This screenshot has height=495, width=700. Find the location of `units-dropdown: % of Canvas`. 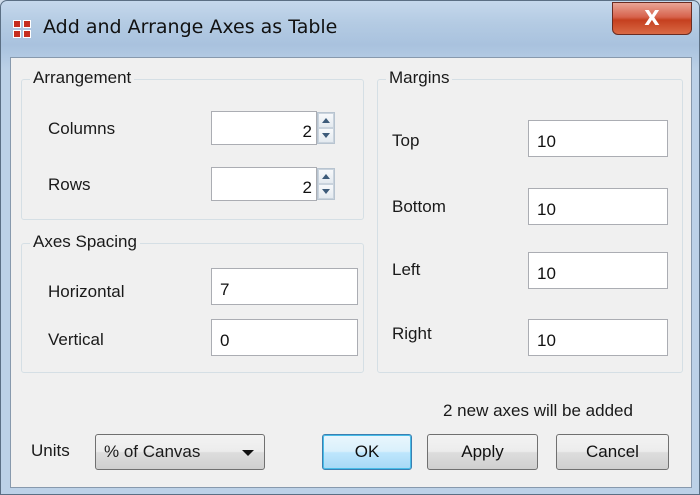

units-dropdown: % of Canvas is located at coordinates (180, 452).